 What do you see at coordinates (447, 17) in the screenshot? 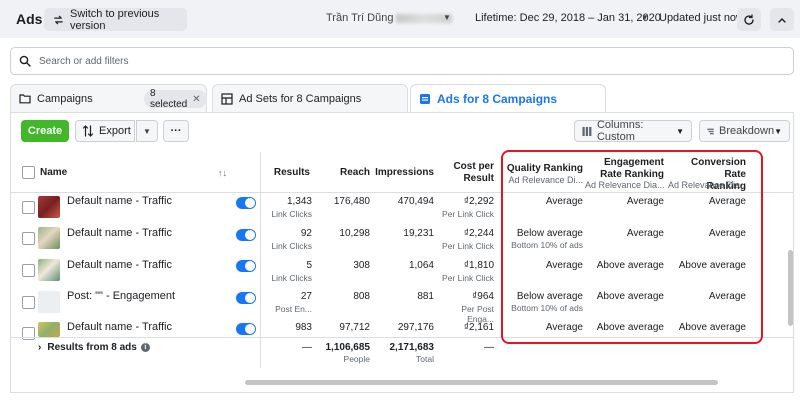
I see `account-caret-icon: ▼` at bounding box center [447, 17].